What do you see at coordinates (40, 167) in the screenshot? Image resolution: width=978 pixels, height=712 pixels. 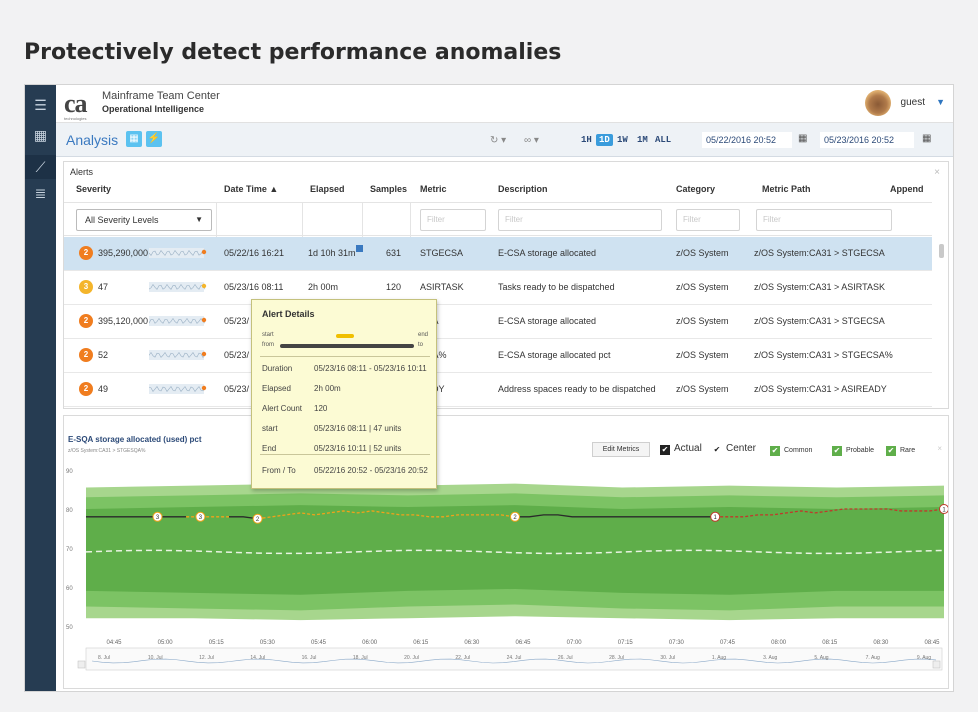 I see `line-chart-icon: ⟋` at bounding box center [40, 167].